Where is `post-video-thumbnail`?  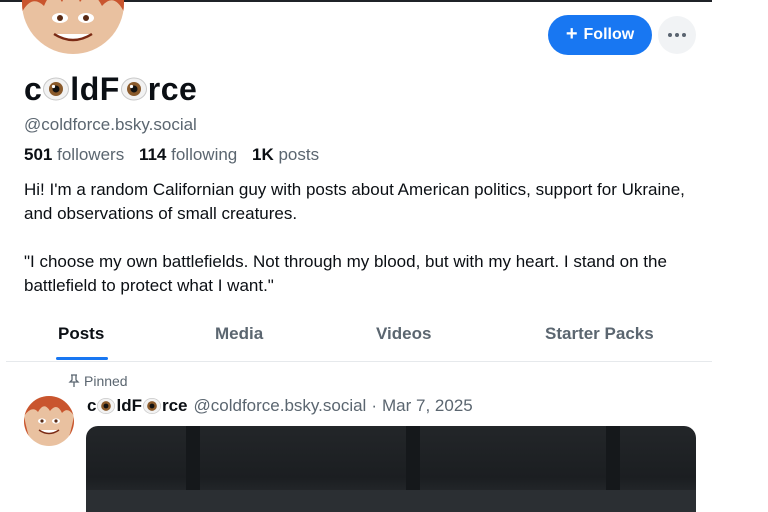 post-video-thumbnail is located at coordinates (391, 469).